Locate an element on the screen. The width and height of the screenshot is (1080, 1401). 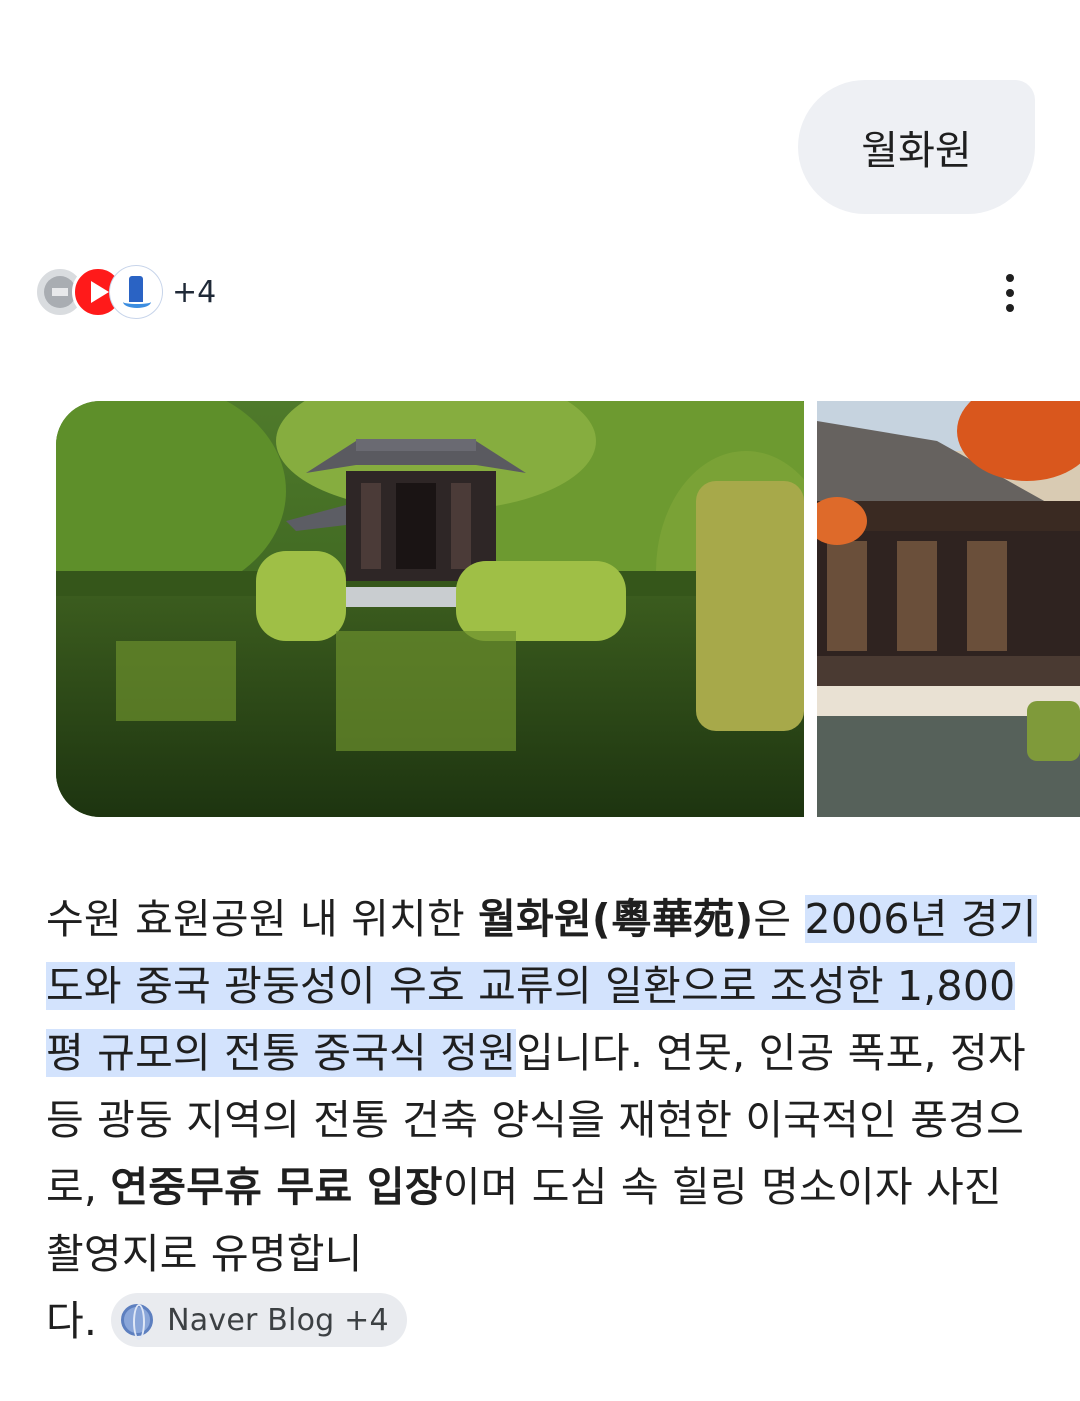
answer-bold-admission: 연중무휴 무료 입장 is located at coordinates (276, 1187).